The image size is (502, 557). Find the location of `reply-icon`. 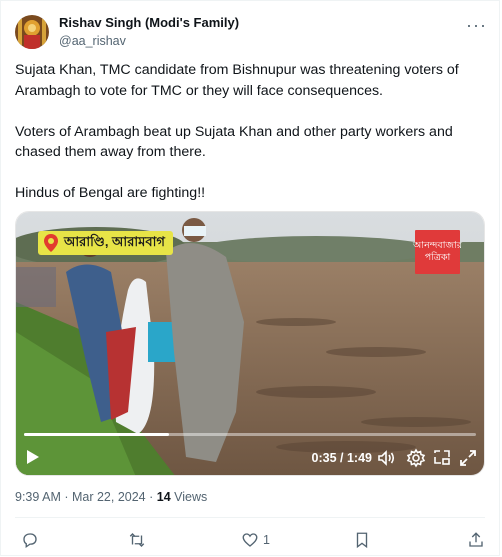

reply-icon is located at coordinates (30, 541).